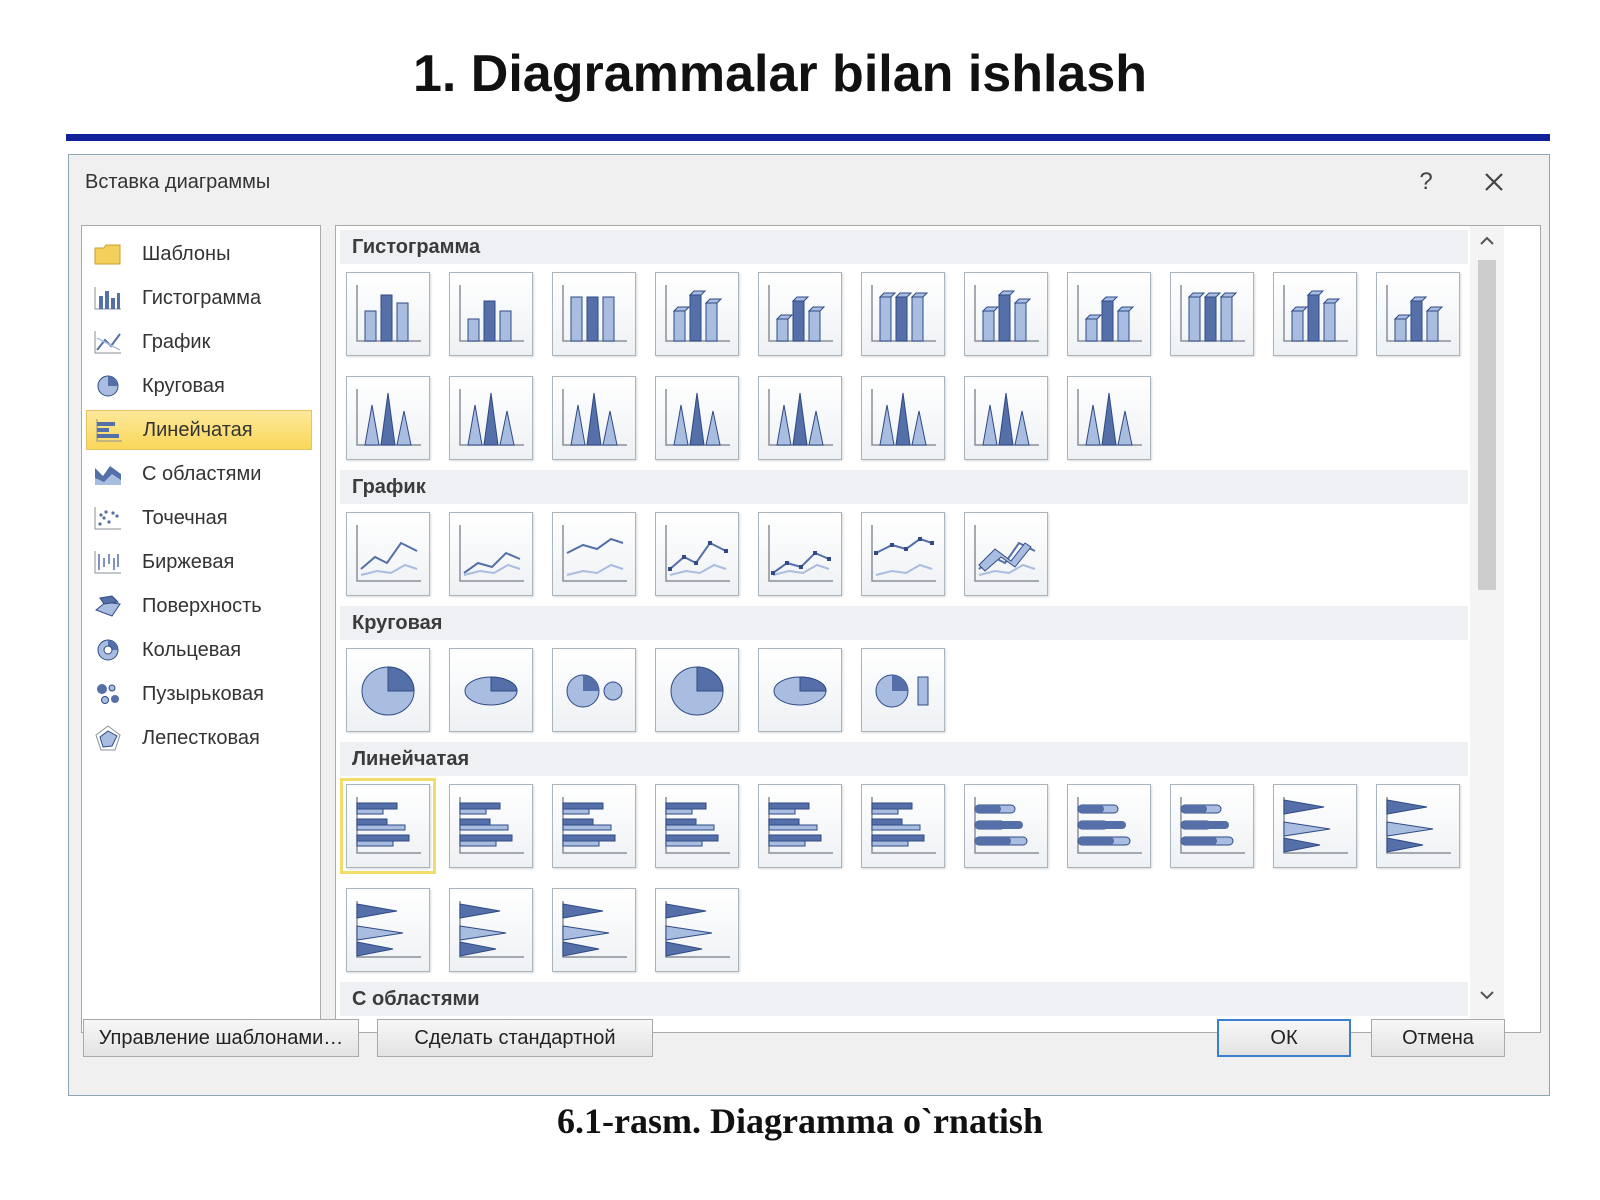 This screenshot has height=1200, width=1600. Describe the element at coordinates (1418, 826) in the screenshot. I see `stacked-horizontal-cone-icon` at that location.